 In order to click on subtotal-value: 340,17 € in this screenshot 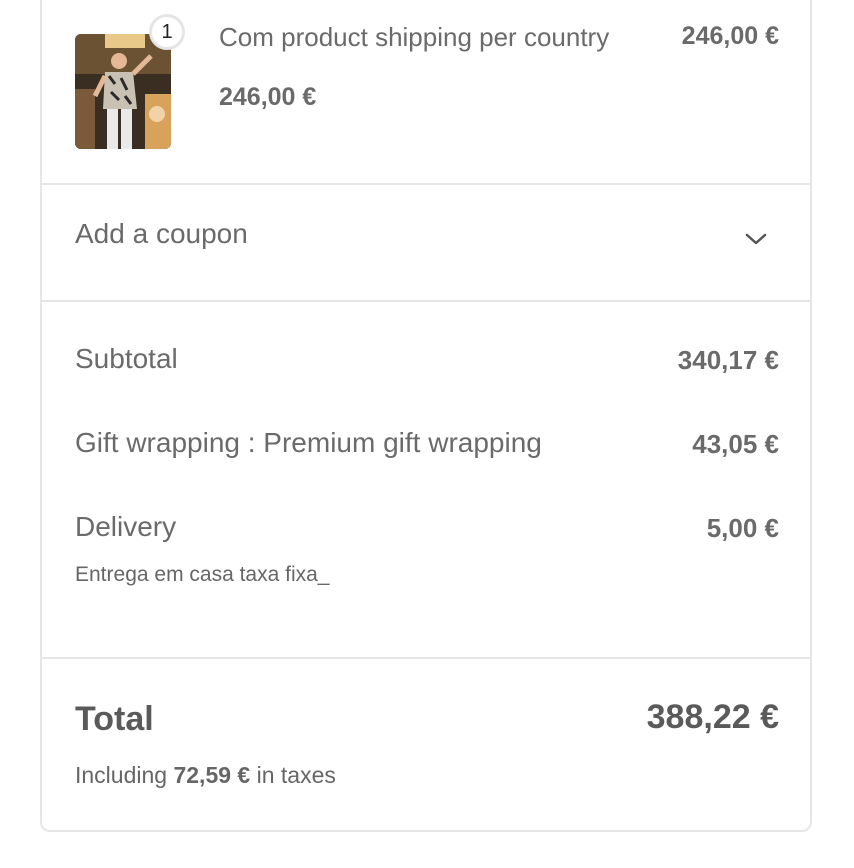, I will do `click(728, 360)`.